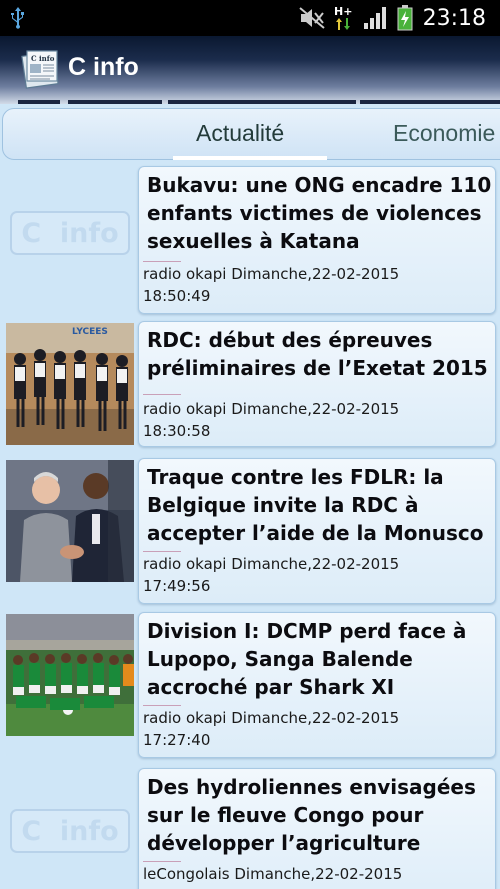 The image size is (500, 889). What do you see at coordinates (319, 729) in the screenshot?
I see `news-meta: radio okapi Dimanche,22-02-2015 17:27:40` at bounding box center [319, 729].